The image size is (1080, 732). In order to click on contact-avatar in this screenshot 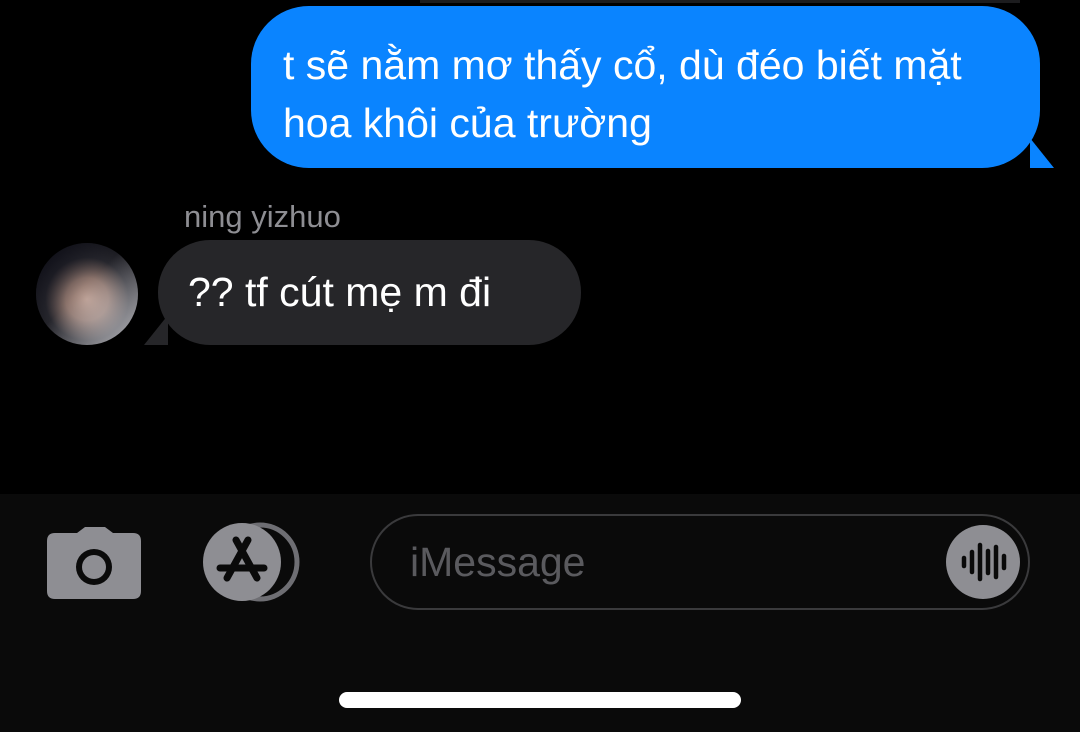, I will do `click(87, 294)`.